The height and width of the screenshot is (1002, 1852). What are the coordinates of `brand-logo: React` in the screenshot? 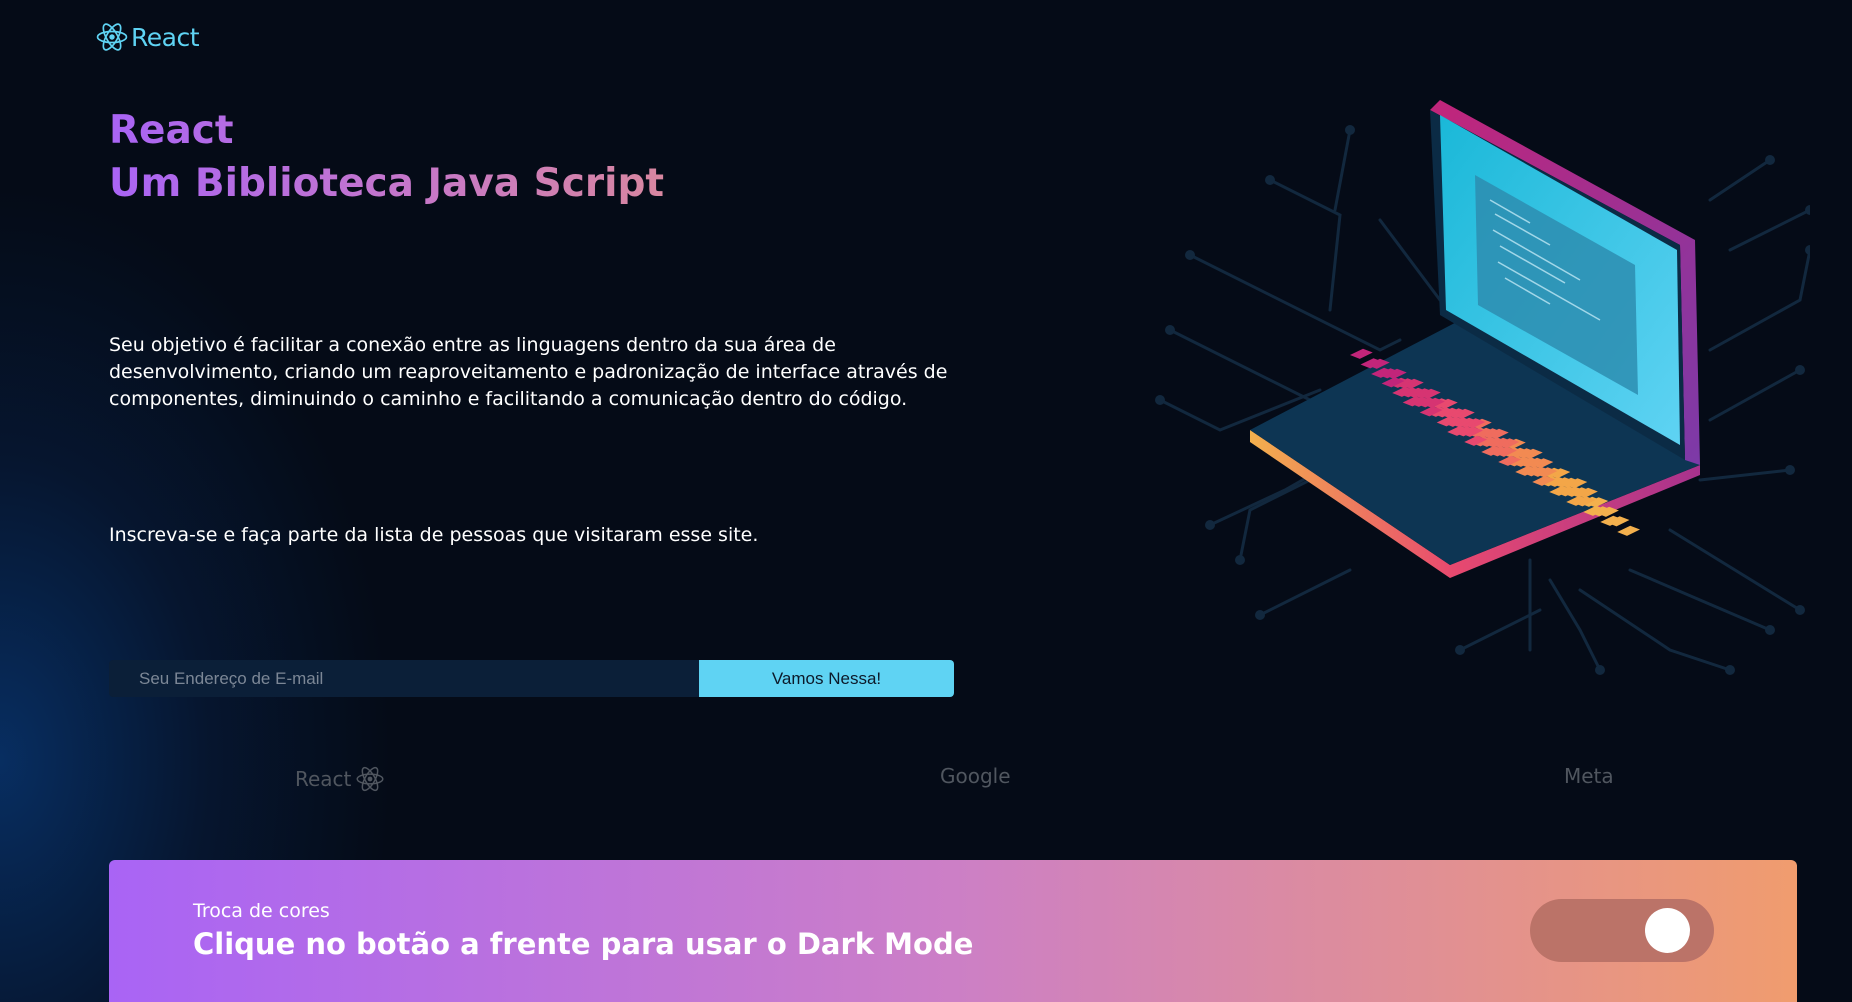 It's located at (147, 37).